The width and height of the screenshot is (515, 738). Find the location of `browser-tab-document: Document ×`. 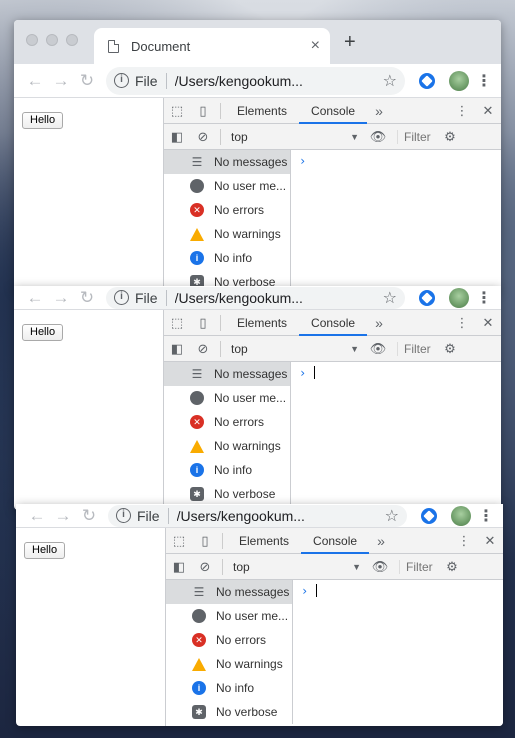

browser-tab-document: Document × is located at coordinates (212, 46).